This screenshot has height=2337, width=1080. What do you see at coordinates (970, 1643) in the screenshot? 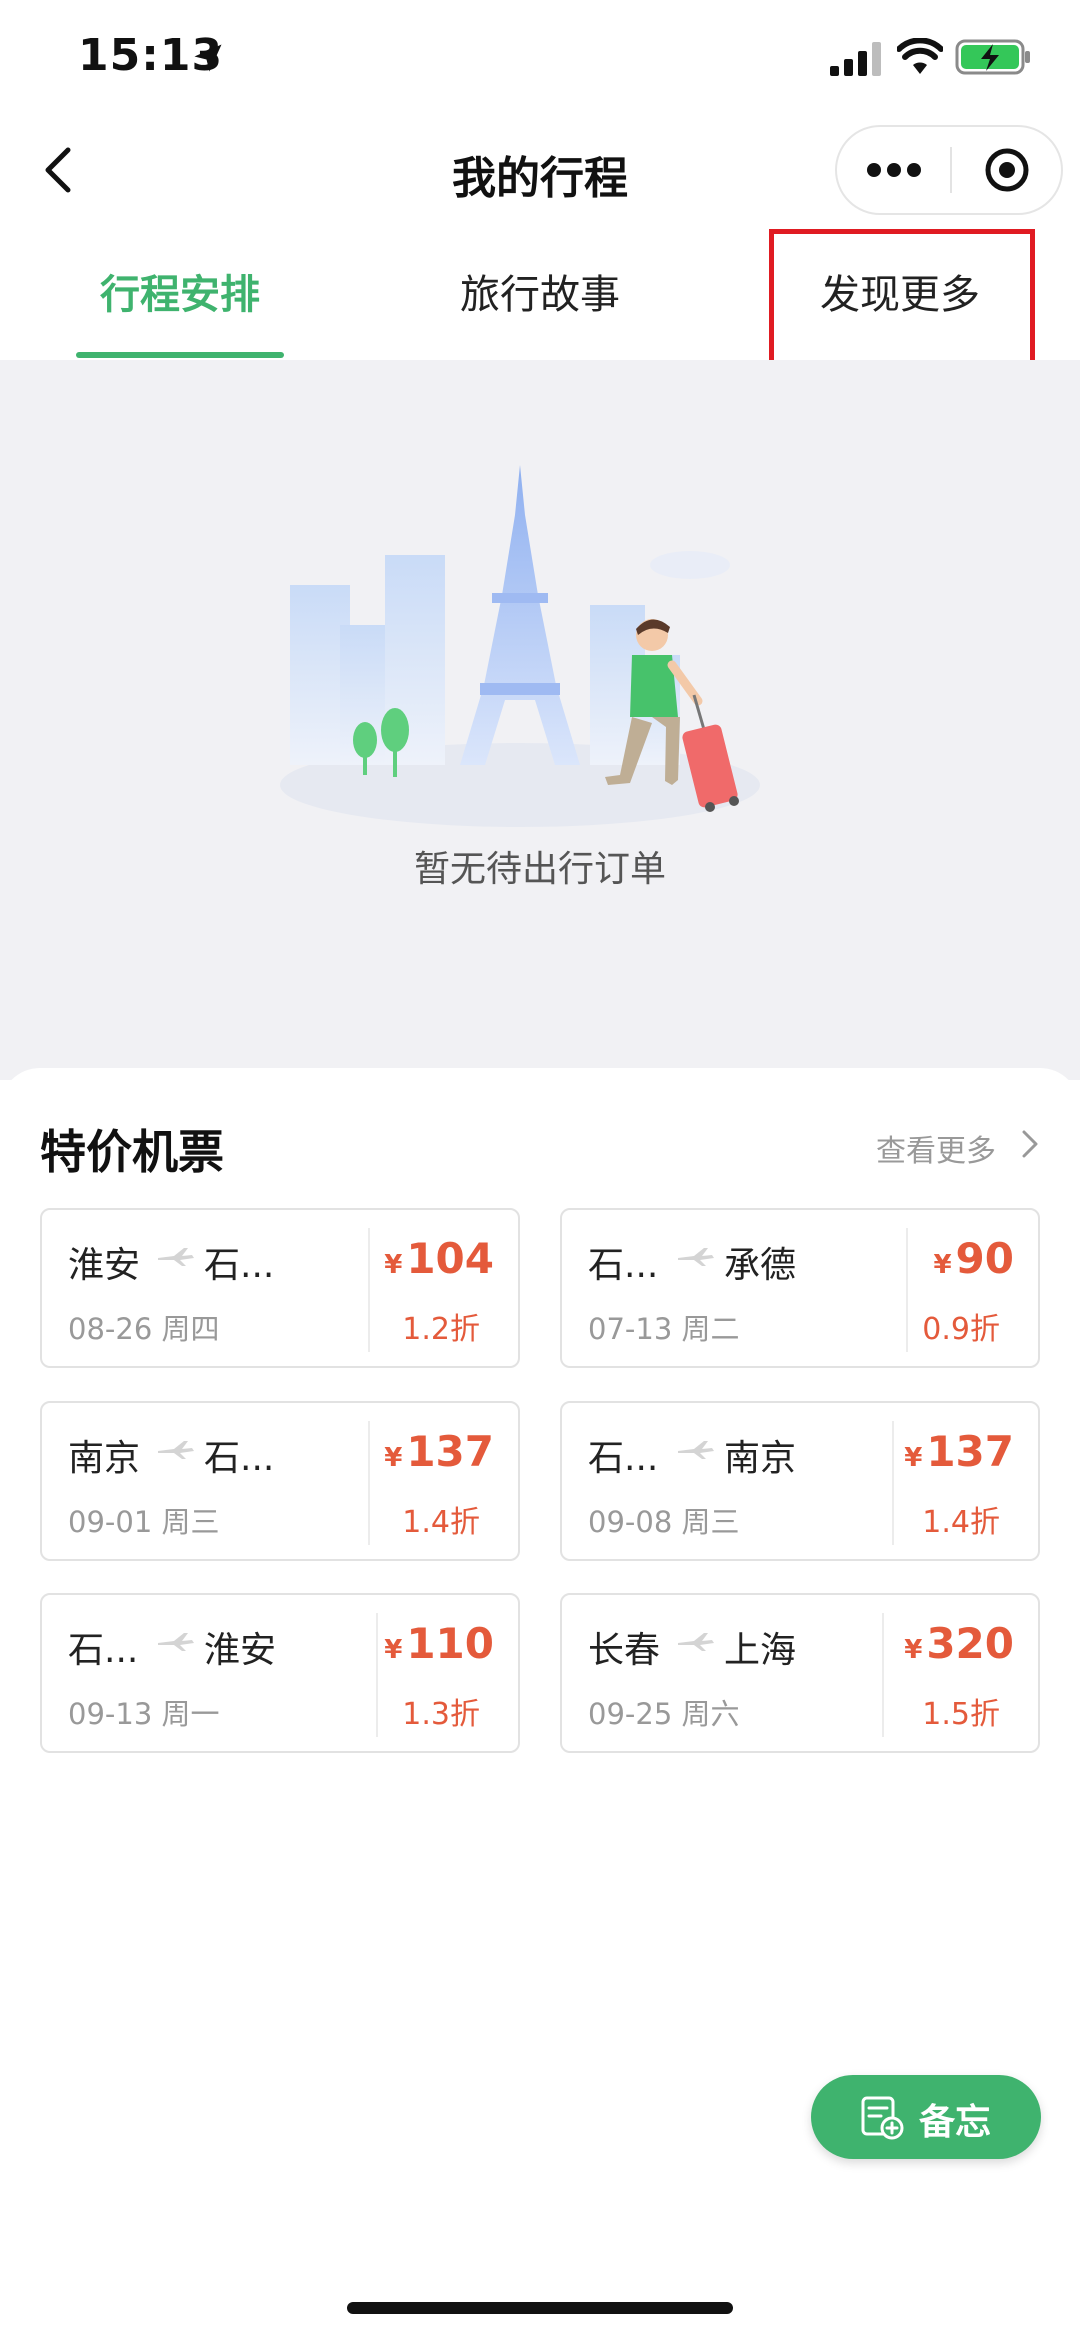
I see `price-value: 320` at bounding box center [970, 1643].